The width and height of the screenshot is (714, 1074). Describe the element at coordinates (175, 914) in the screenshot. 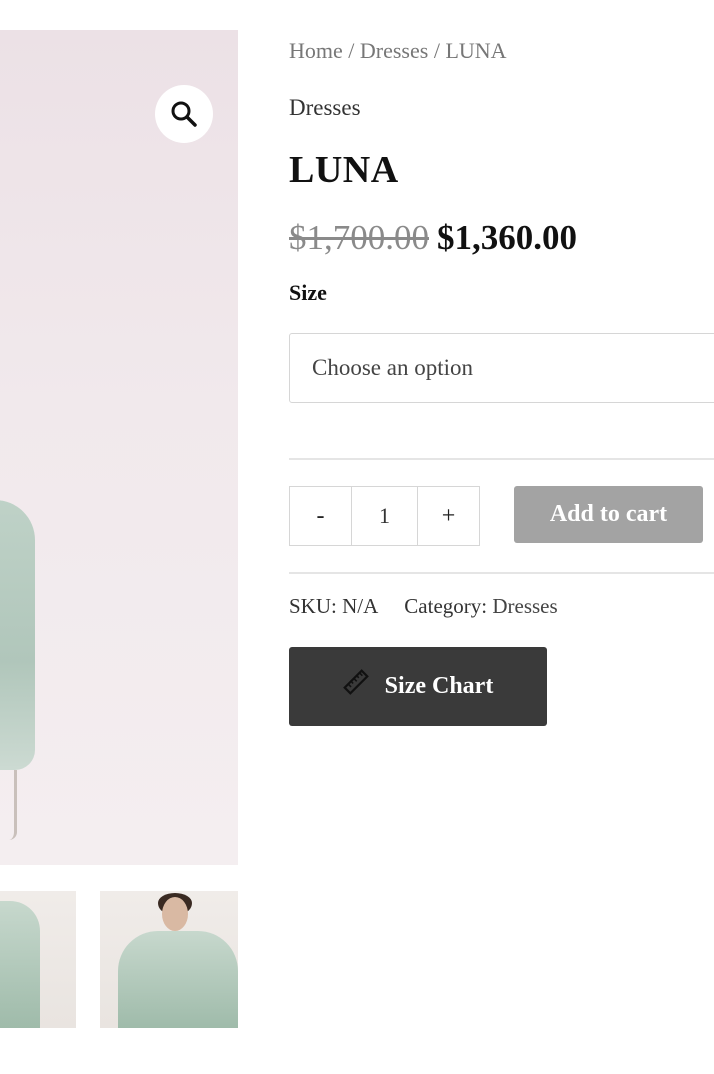

I see `thumbnail-model-head` at that location.